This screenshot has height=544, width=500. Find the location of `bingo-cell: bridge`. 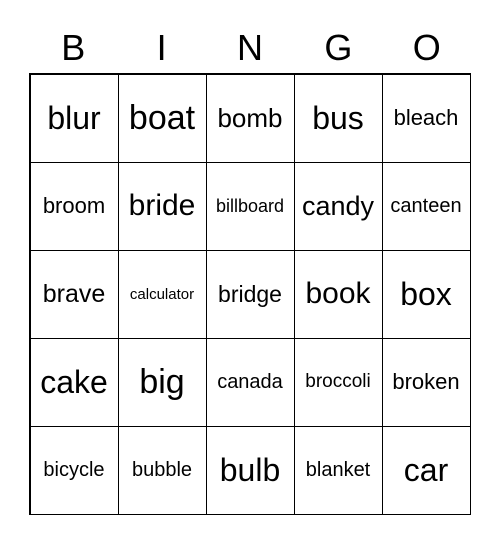

bingo-cell: bridge is located at coordinates (250, 294).